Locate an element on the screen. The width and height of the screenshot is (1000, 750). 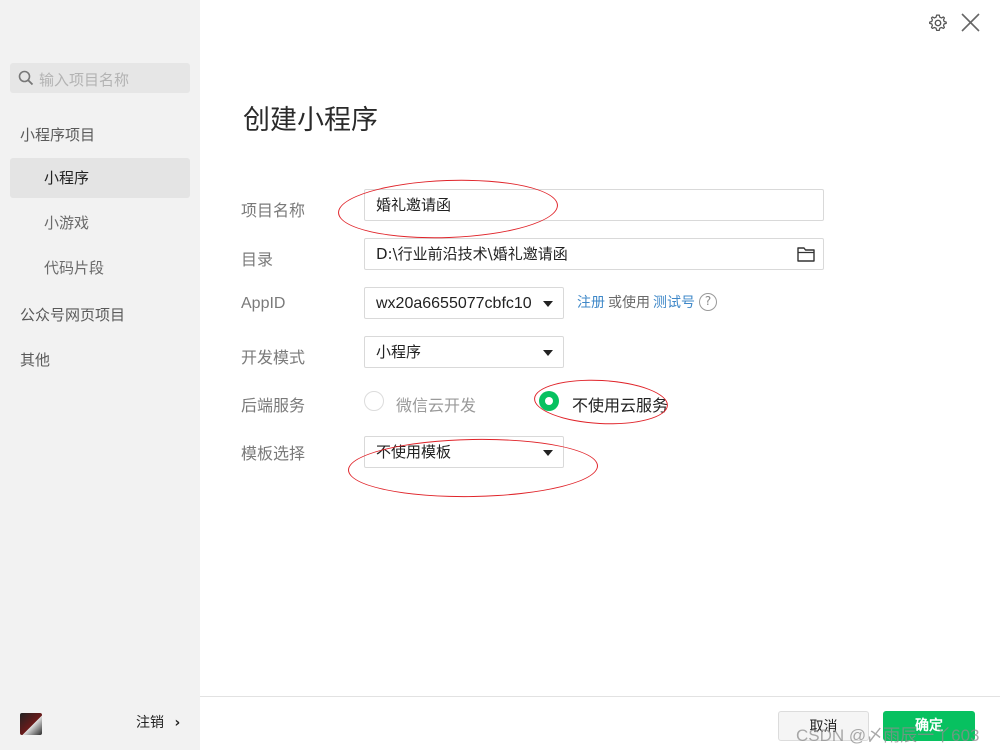
footer-divider is located at coordinates (600, 696).